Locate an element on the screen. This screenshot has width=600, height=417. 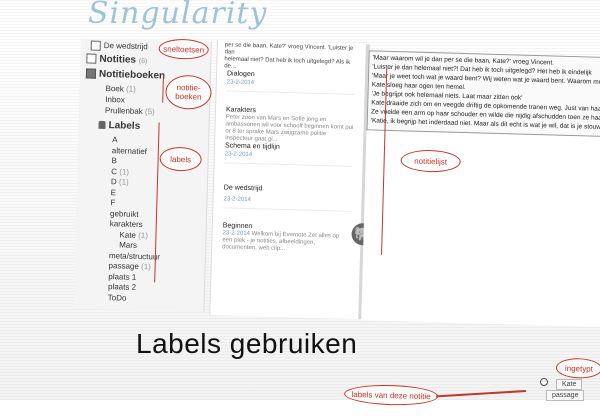
notebook-item: Prullenbak (5) is located at coordinates (130, 111).